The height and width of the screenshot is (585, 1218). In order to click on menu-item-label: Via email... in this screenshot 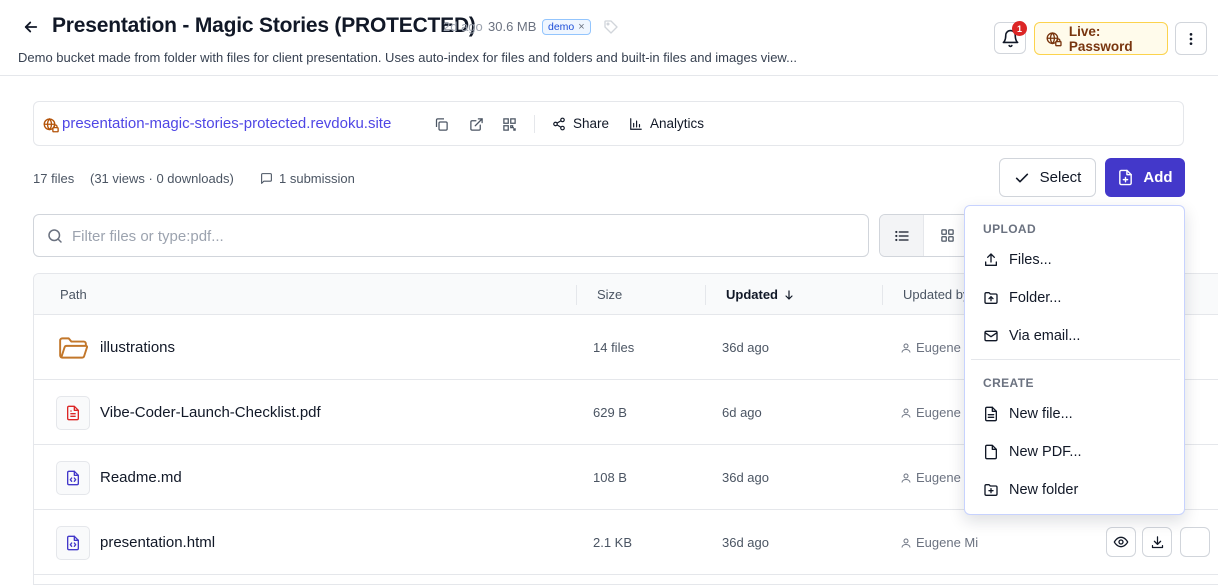, I will do `click(1045, 336)`.